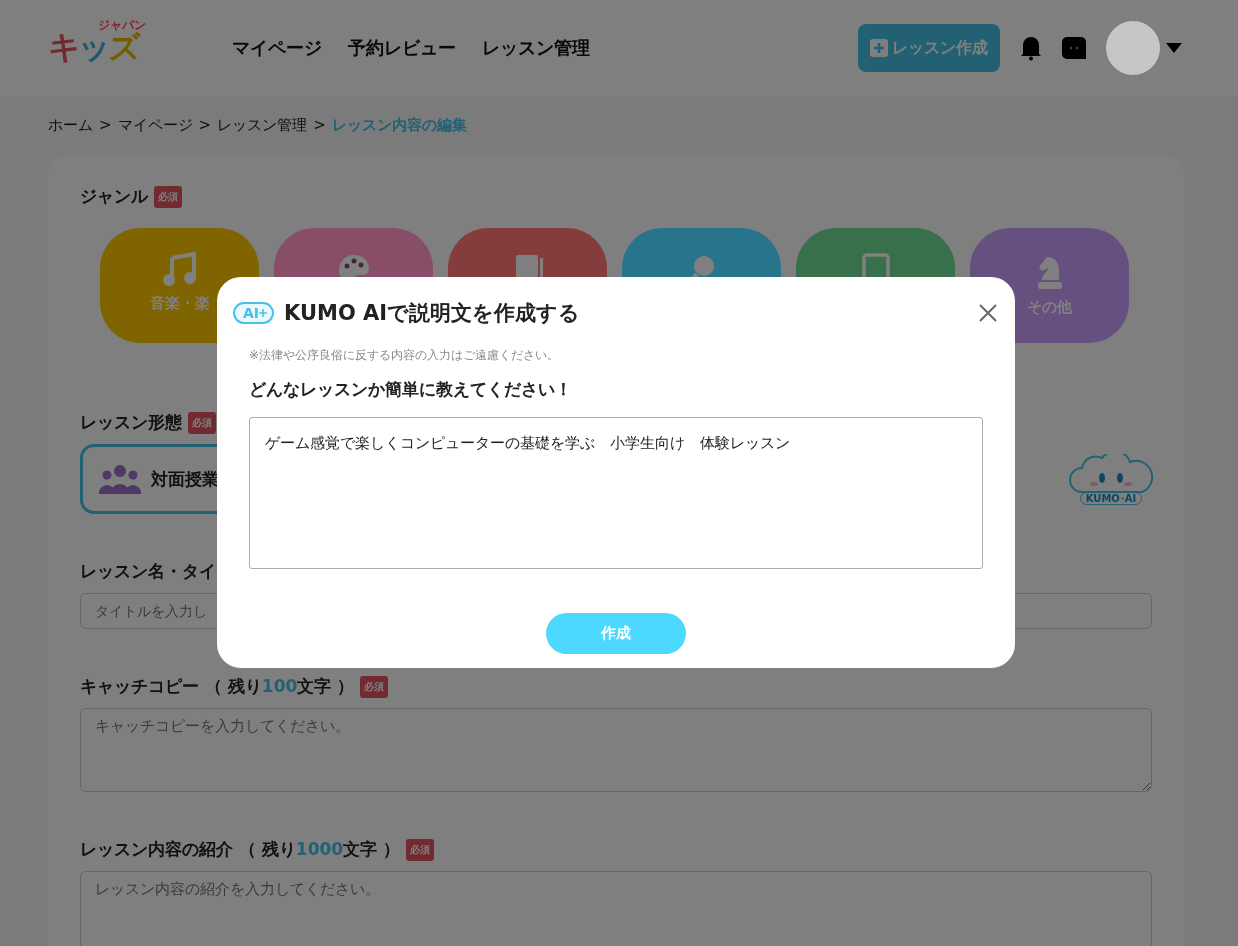 The image size is (1238, 946). What do you see at coordinates (405, 355) in the screenshot?
I see `notice-text: ※法律や公序良俗に反する内容の入力はご遠慮ください。` at bounding box center [405, 355].